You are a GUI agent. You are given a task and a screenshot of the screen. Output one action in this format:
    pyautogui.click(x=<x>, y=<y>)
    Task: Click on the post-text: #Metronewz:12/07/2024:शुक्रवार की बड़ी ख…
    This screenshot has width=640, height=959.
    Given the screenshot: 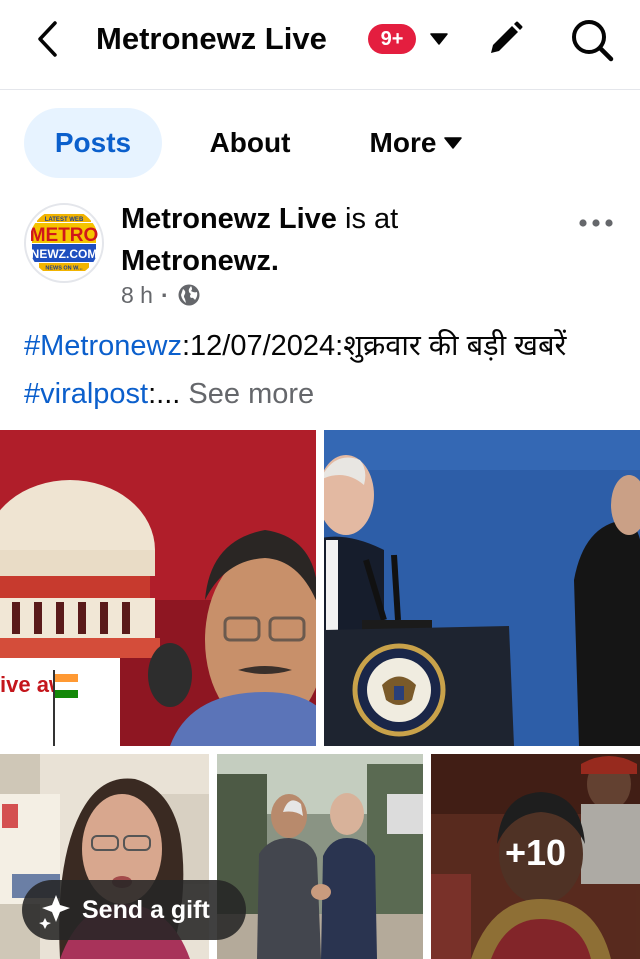 What is the action you would take?
    pyautogui.click(x=324, y=370)
    